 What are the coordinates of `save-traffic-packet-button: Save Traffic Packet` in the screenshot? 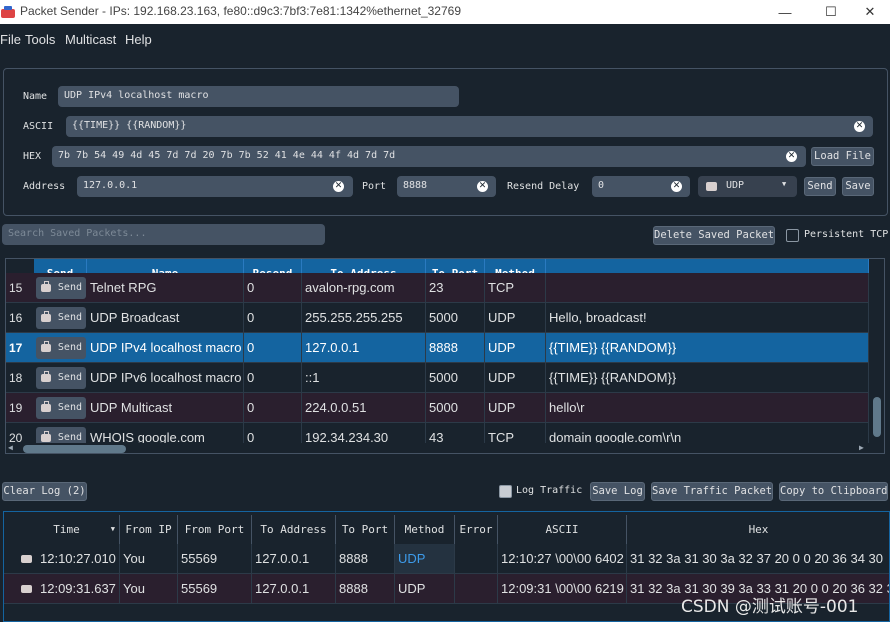 It's located at (712, 491).